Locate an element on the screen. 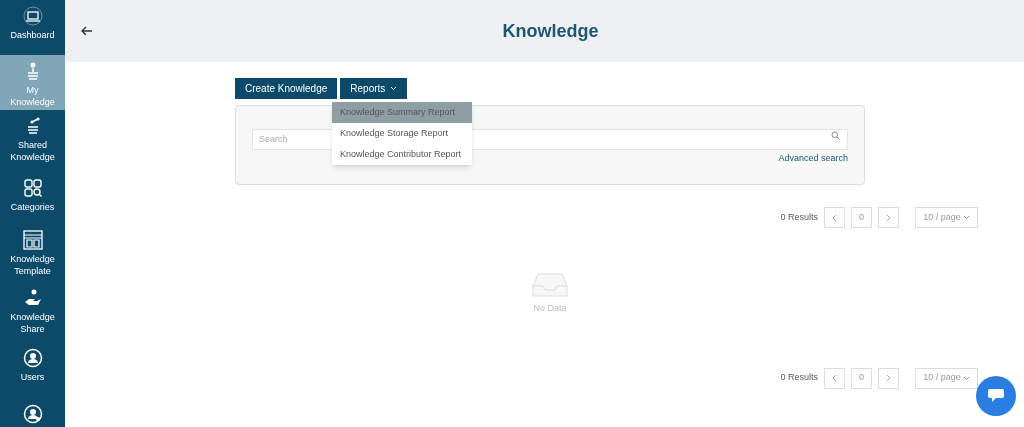 This screenshot has height=427, width=1024. menu-item: Knowledge Contributor Report is located at coordinates (402, 154).